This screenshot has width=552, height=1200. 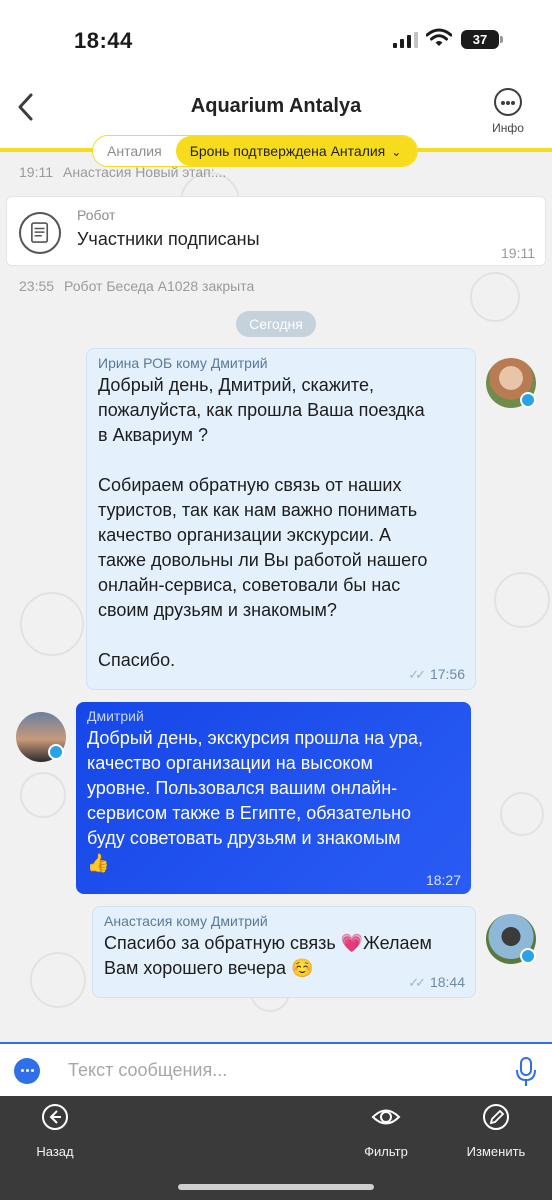 I want to click on edit-label: Изменить, so click(x=496, y=1151).